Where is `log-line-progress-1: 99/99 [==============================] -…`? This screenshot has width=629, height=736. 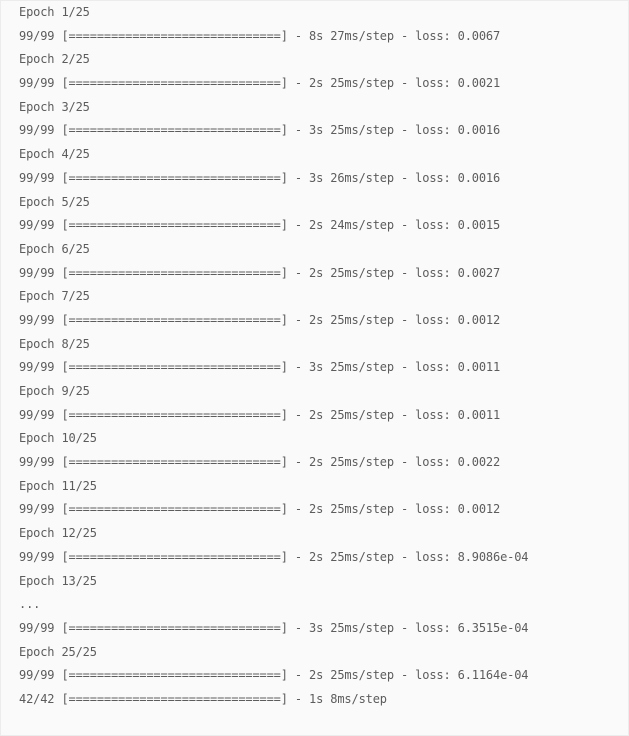 log-line-progress-1: 99/99 [==============================] -… is located at coordinates (260, 35).